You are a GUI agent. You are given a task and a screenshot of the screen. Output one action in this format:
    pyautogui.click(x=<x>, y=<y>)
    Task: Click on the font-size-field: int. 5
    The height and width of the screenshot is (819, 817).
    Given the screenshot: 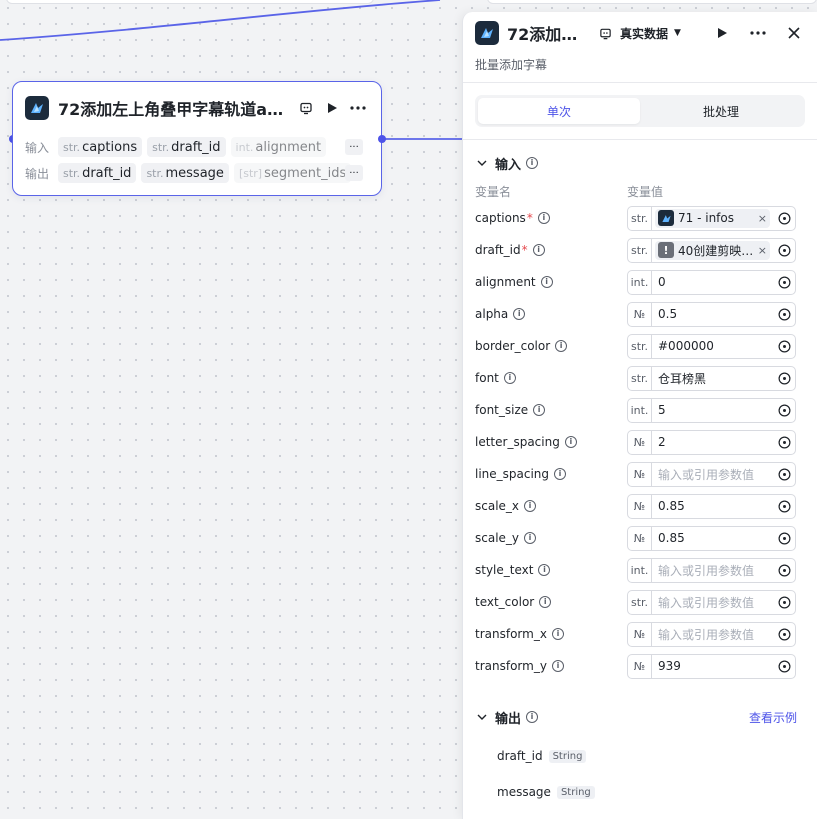 What is the action you would take?
    pyautogui.click(x=711, y=410)
    